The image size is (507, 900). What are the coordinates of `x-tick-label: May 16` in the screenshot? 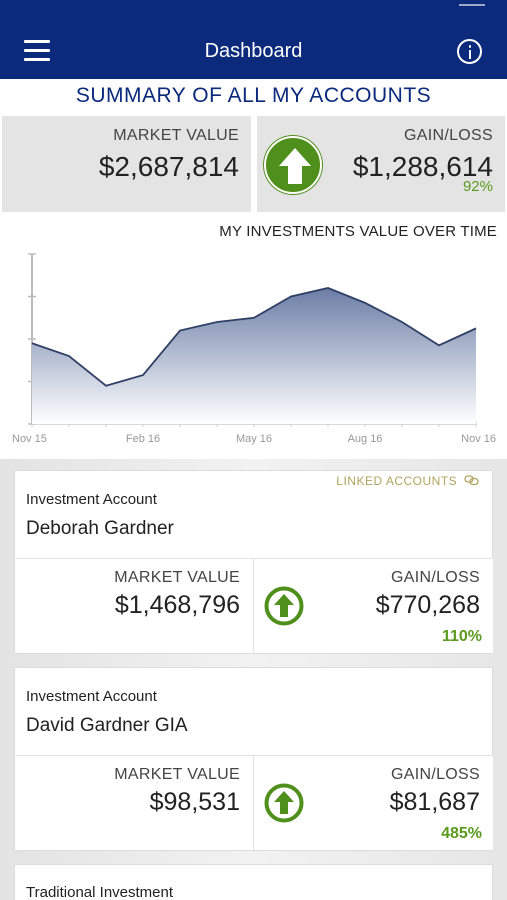 It's located at (254, 439).